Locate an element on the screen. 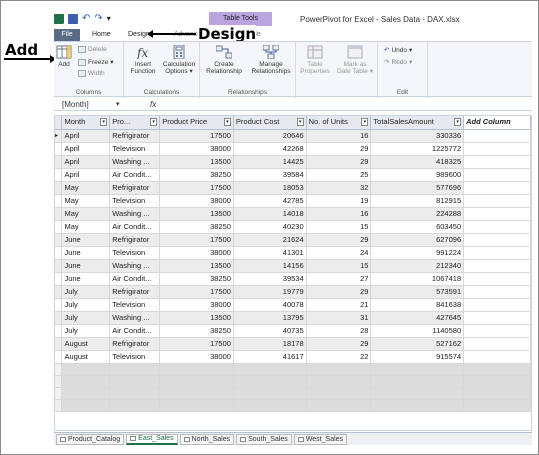 This screenshot has height=455, width=539. column-header: Product Cost ▾ is located at coordinates (270, 123).